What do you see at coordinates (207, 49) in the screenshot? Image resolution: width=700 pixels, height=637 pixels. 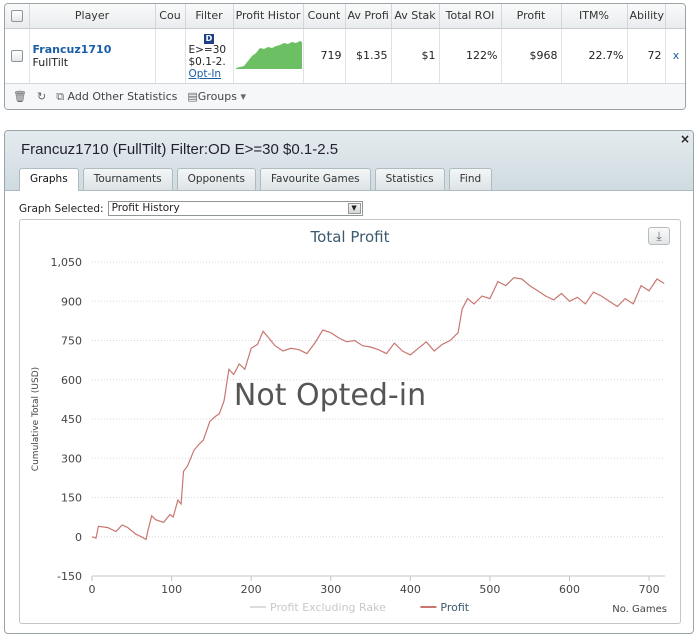 I see `filter-line-1: E>=30` at bounding box center [207, 49].